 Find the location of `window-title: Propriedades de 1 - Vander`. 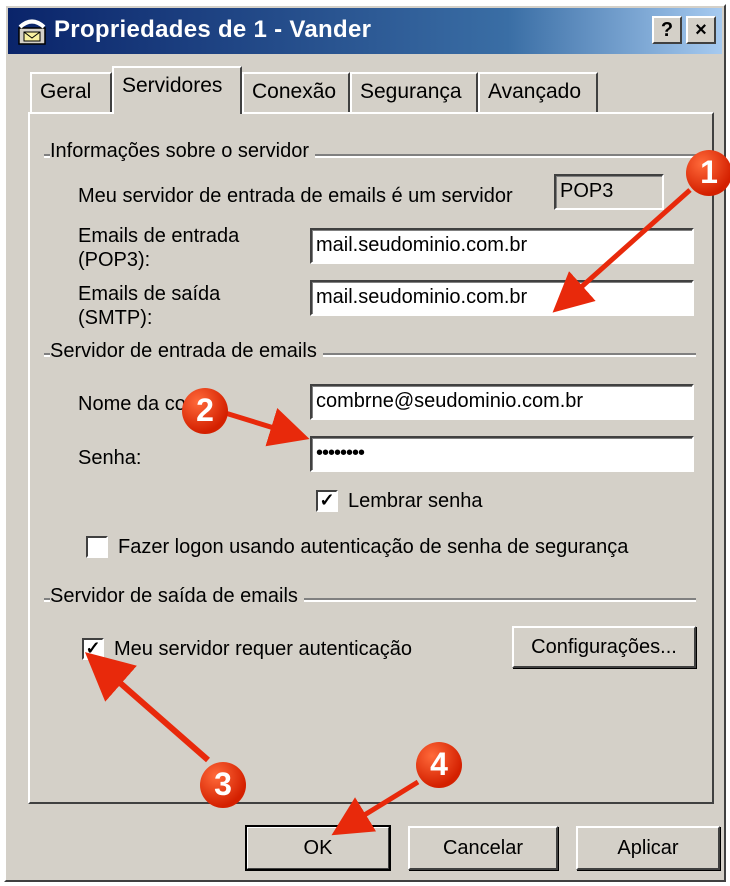

window-title: Propriedades de 1 - Vander is located at coordinates (213, 29).